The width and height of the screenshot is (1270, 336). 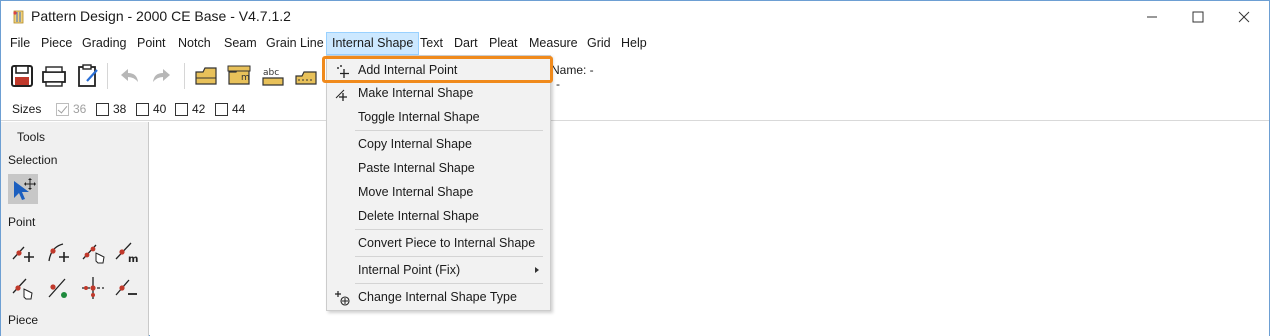 I want to click on save-icon, so click(x=22, y=76).